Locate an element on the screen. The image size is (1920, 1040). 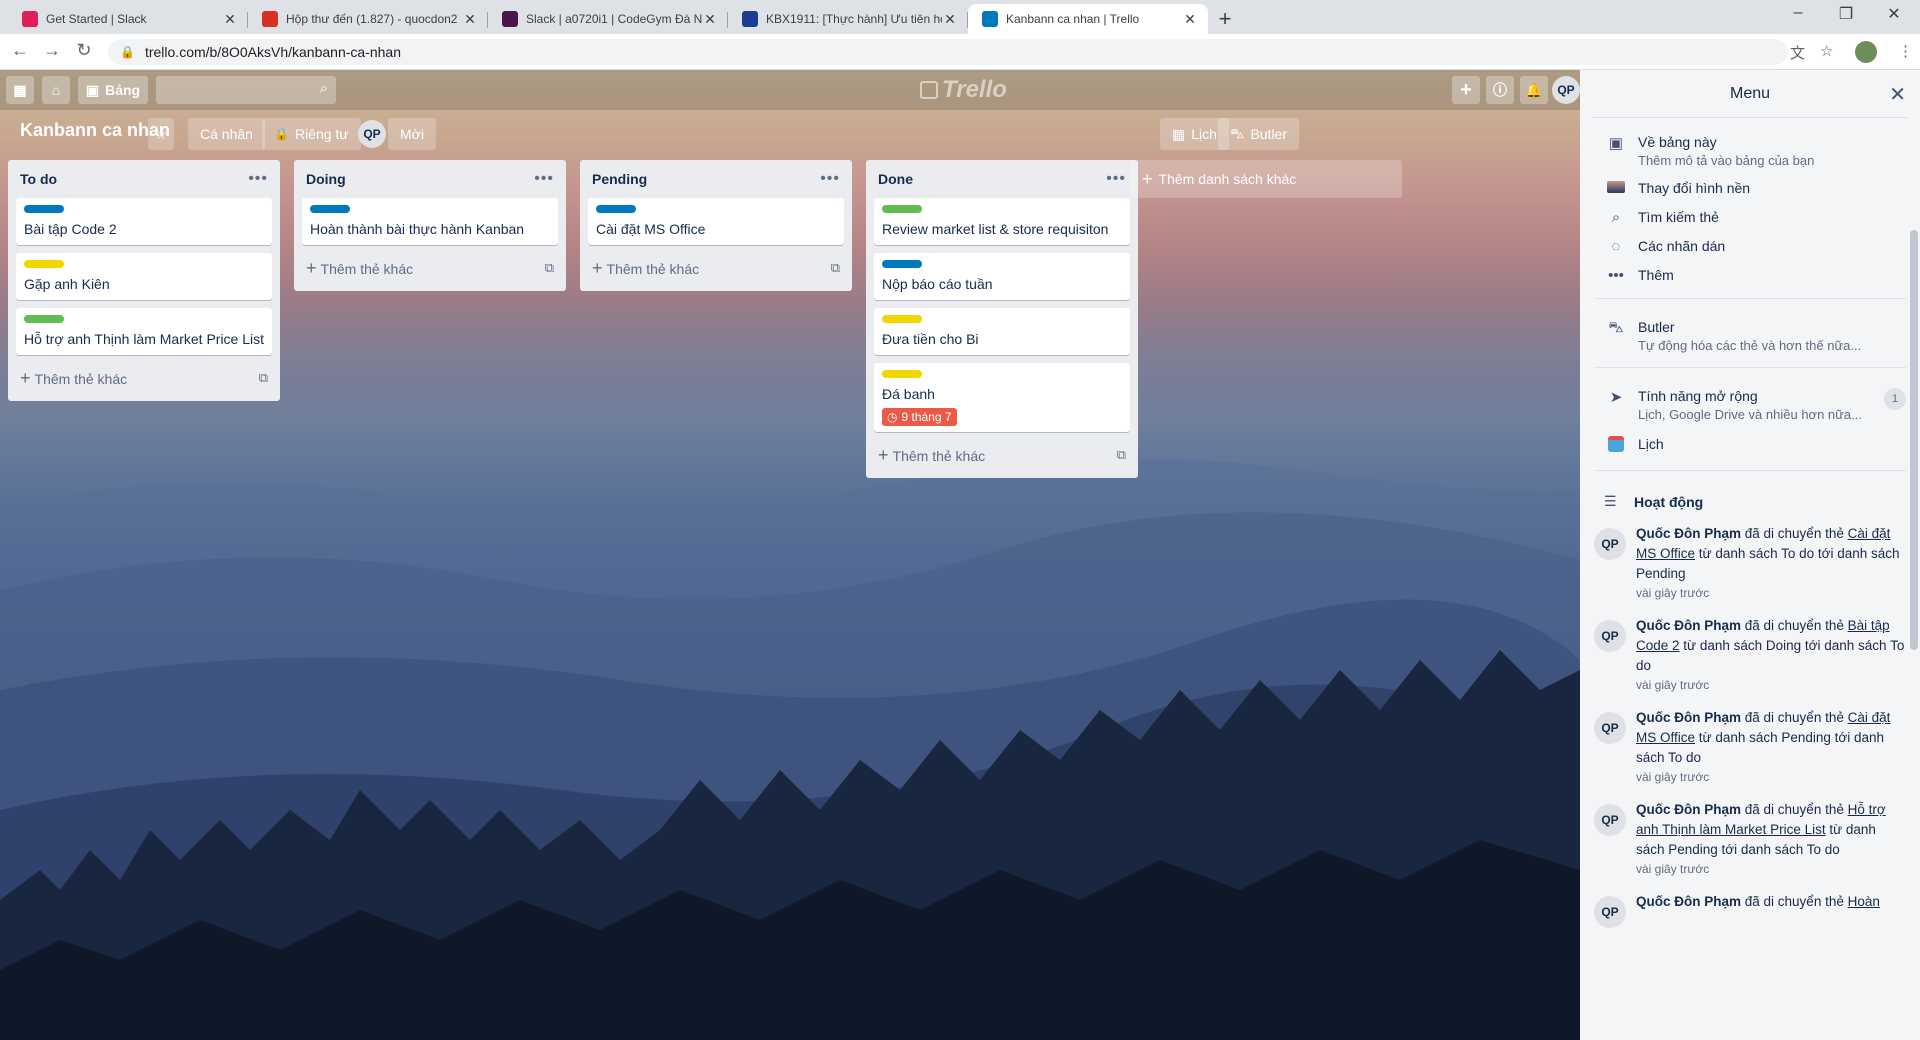
card: Nộp báo cáo tuần is located at coordinates (1002, 276).